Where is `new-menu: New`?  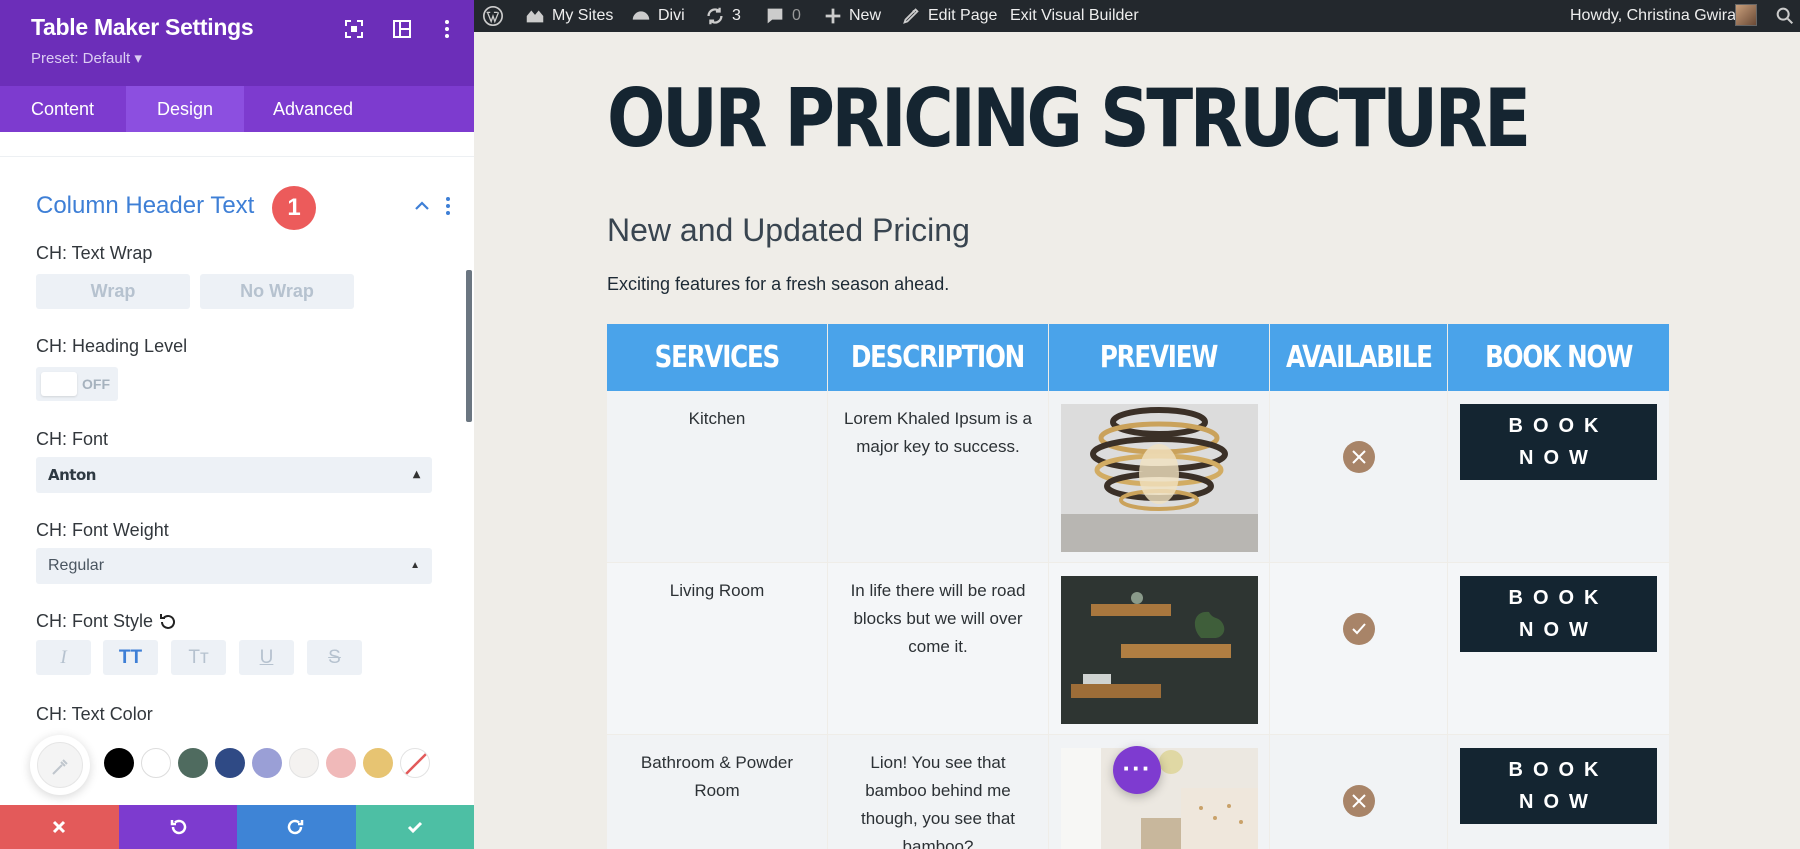 new-menu: New is located at coordinates (851, 16).